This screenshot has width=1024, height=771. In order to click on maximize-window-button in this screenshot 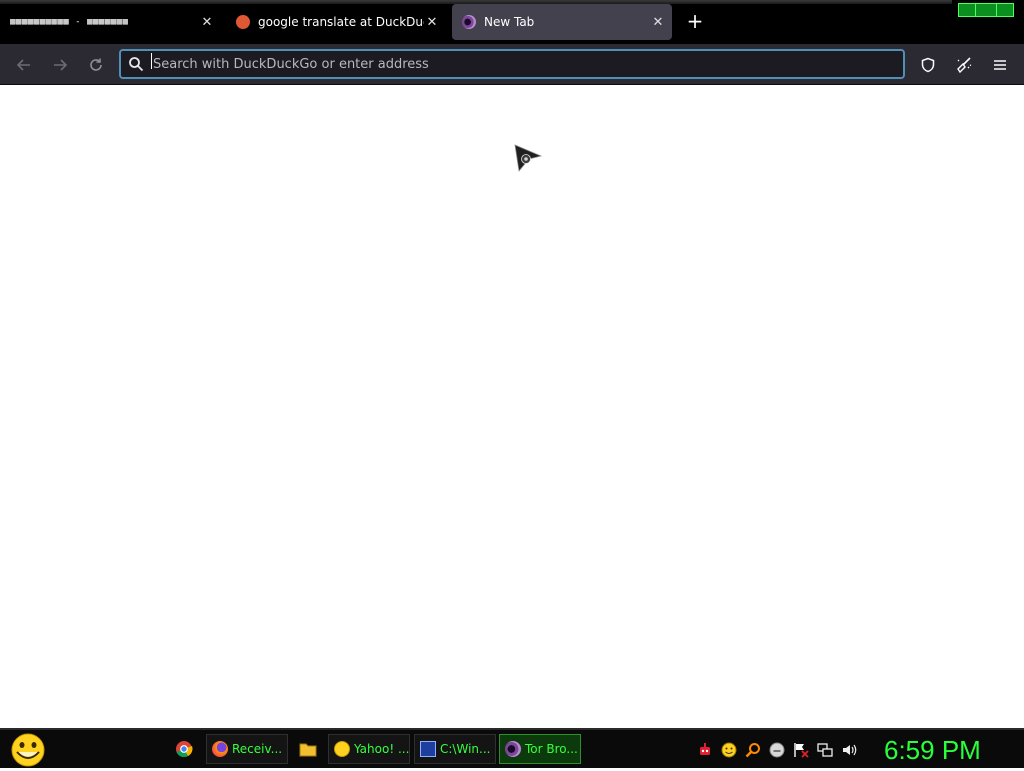, I will do `click(986, 10)`.